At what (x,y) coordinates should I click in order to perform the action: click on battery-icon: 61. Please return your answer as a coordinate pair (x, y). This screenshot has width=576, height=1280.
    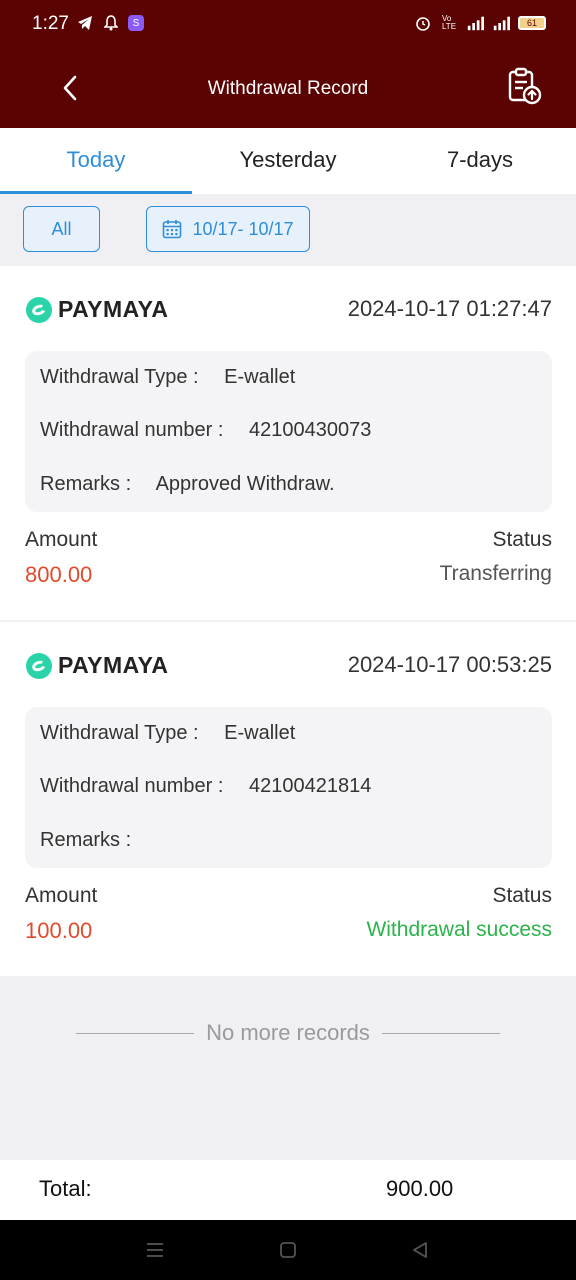
    Looking at the image, I should click on (532, 23).